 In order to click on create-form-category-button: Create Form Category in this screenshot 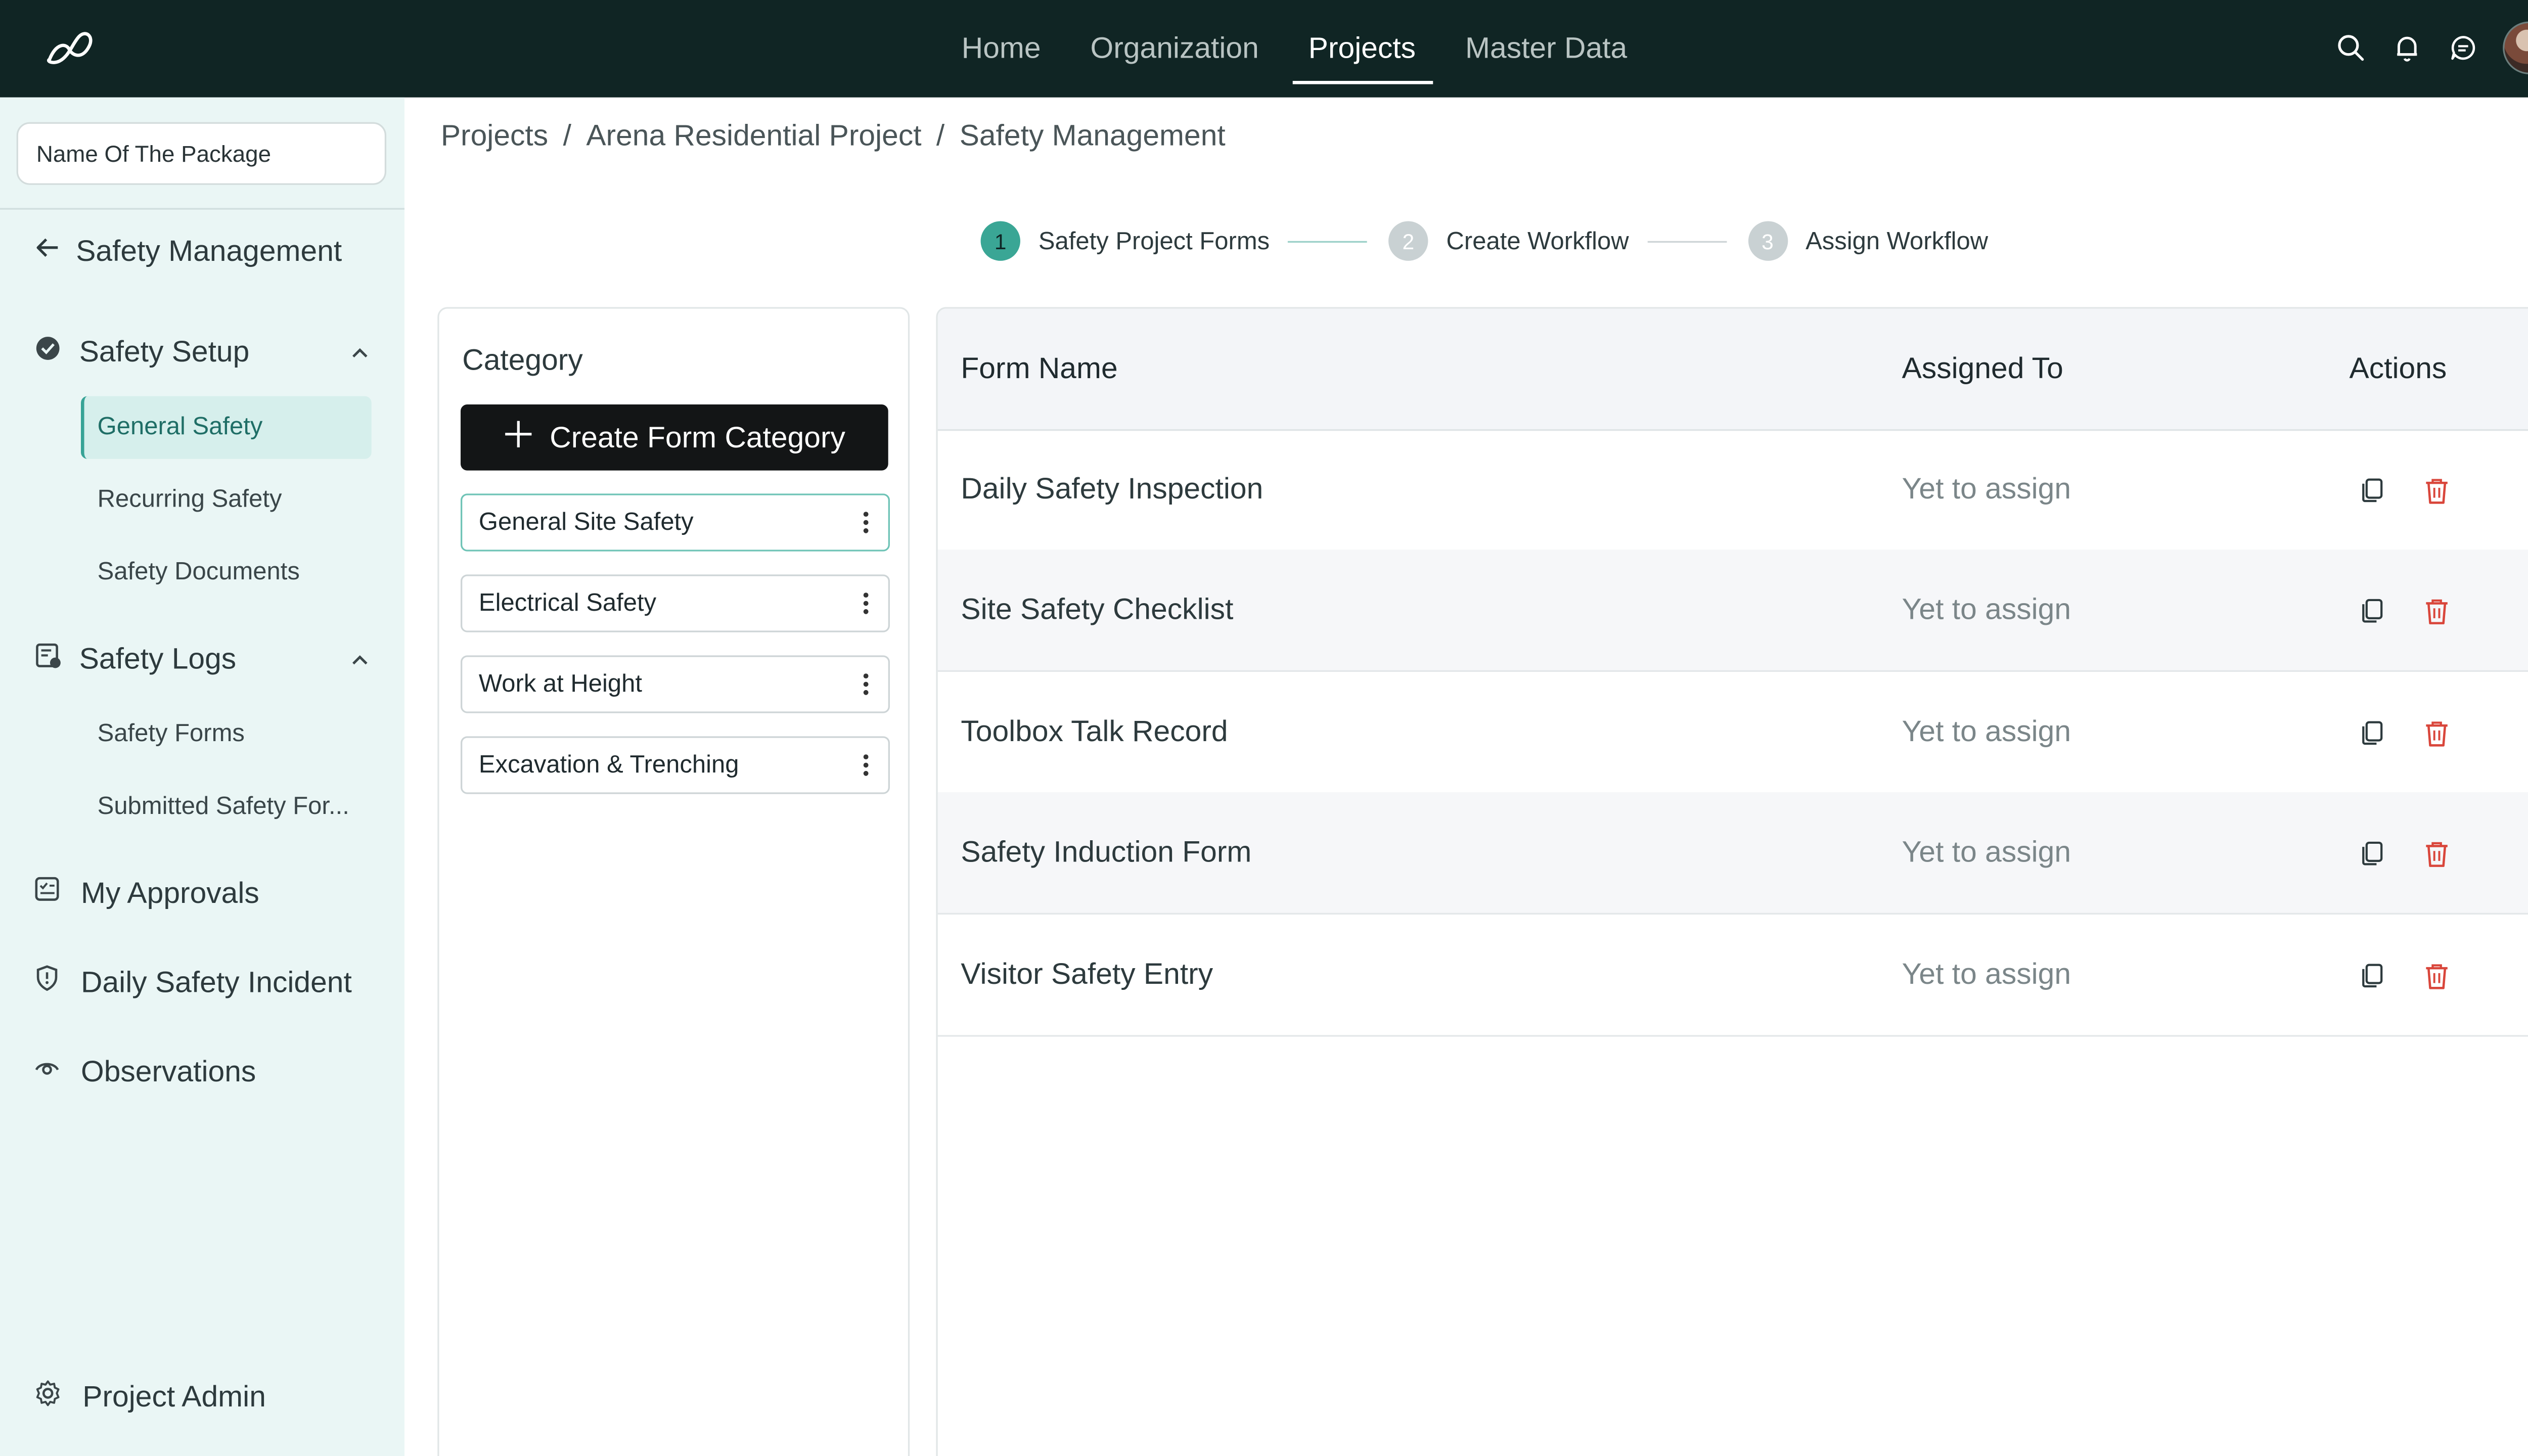, I will do `click(675, 437)`.